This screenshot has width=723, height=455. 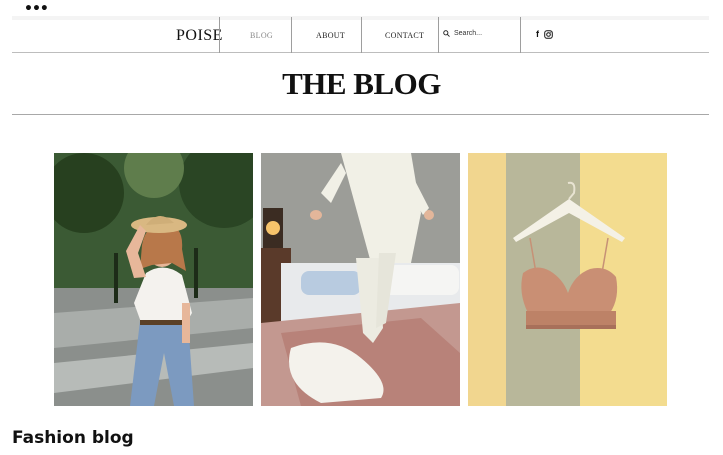 I want to click on facebook-icon: f, so click(x=537, y=34).